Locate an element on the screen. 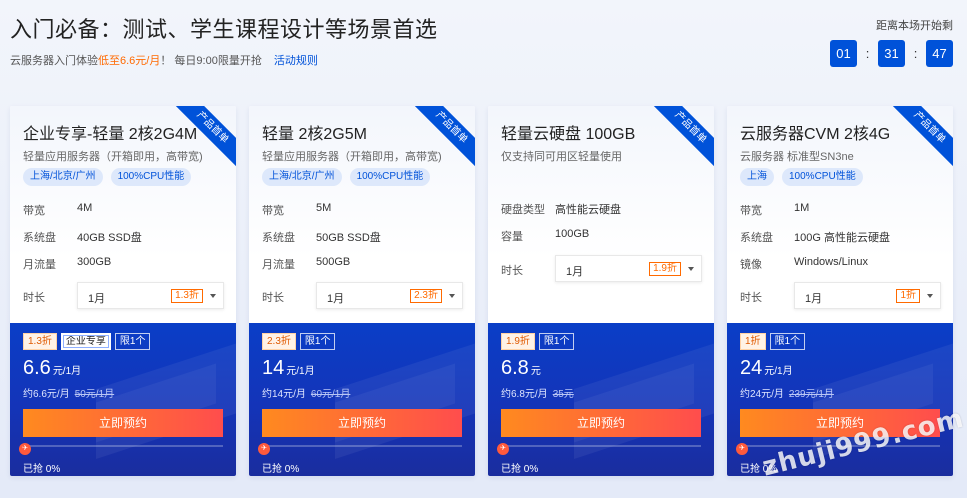  price-badges: 1.3折 企业专享 限1个 is located at coordinates (87, 341).